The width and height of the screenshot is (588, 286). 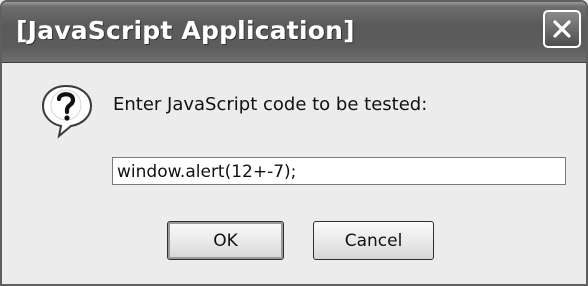 I want to click on ok-button-label: OK, so click(x=225, y=240).